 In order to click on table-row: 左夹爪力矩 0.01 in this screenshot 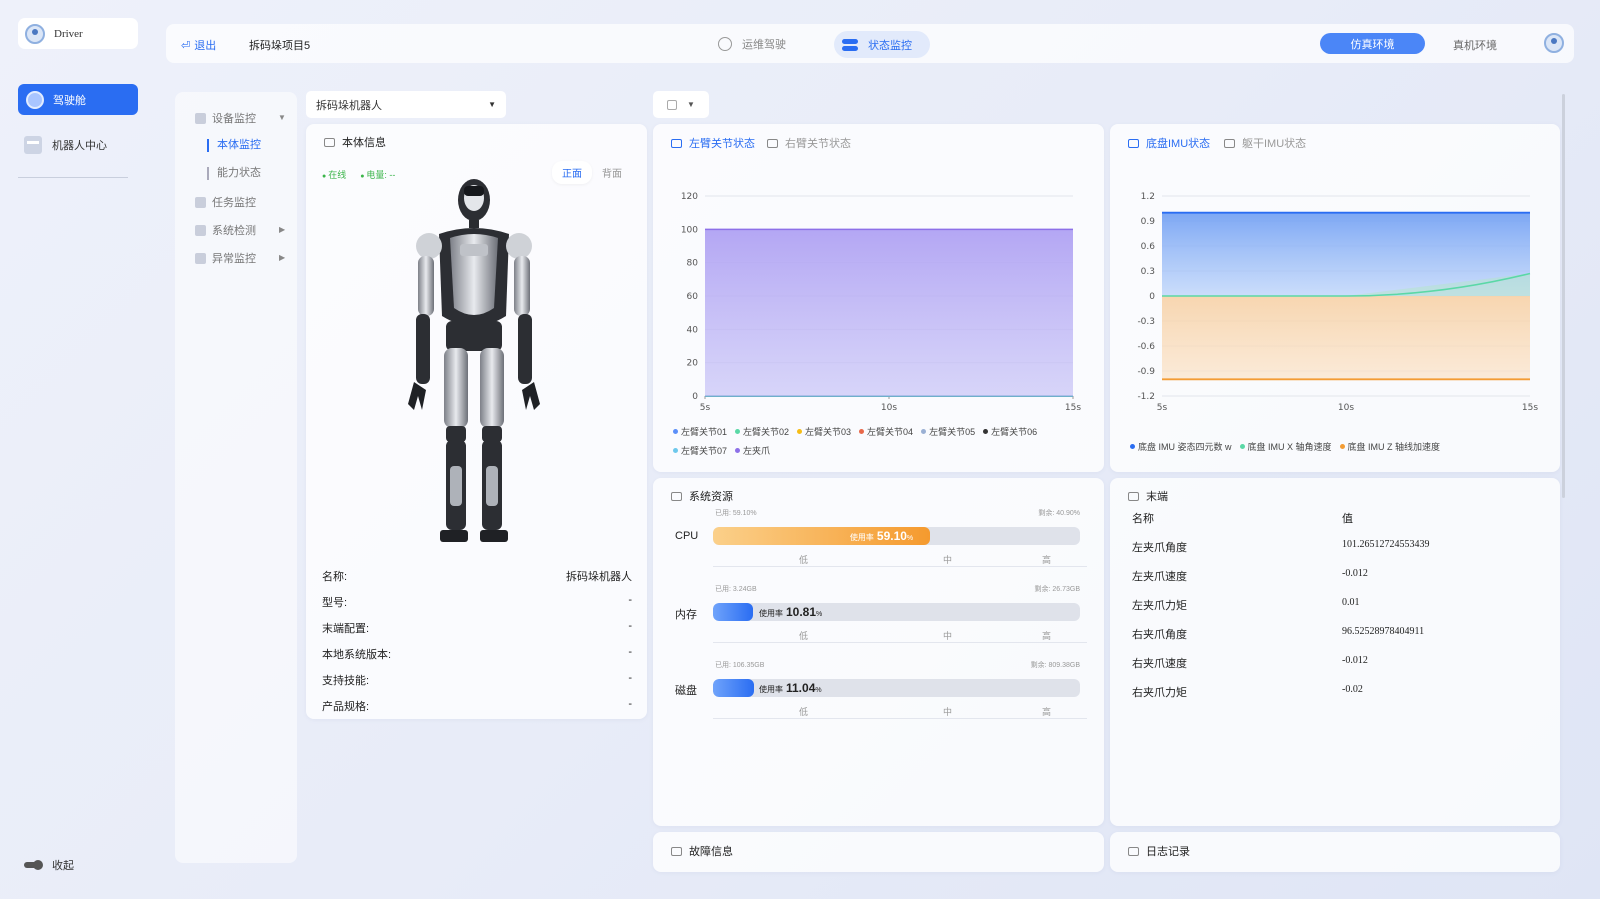, I will do `click(1337, 605)`.